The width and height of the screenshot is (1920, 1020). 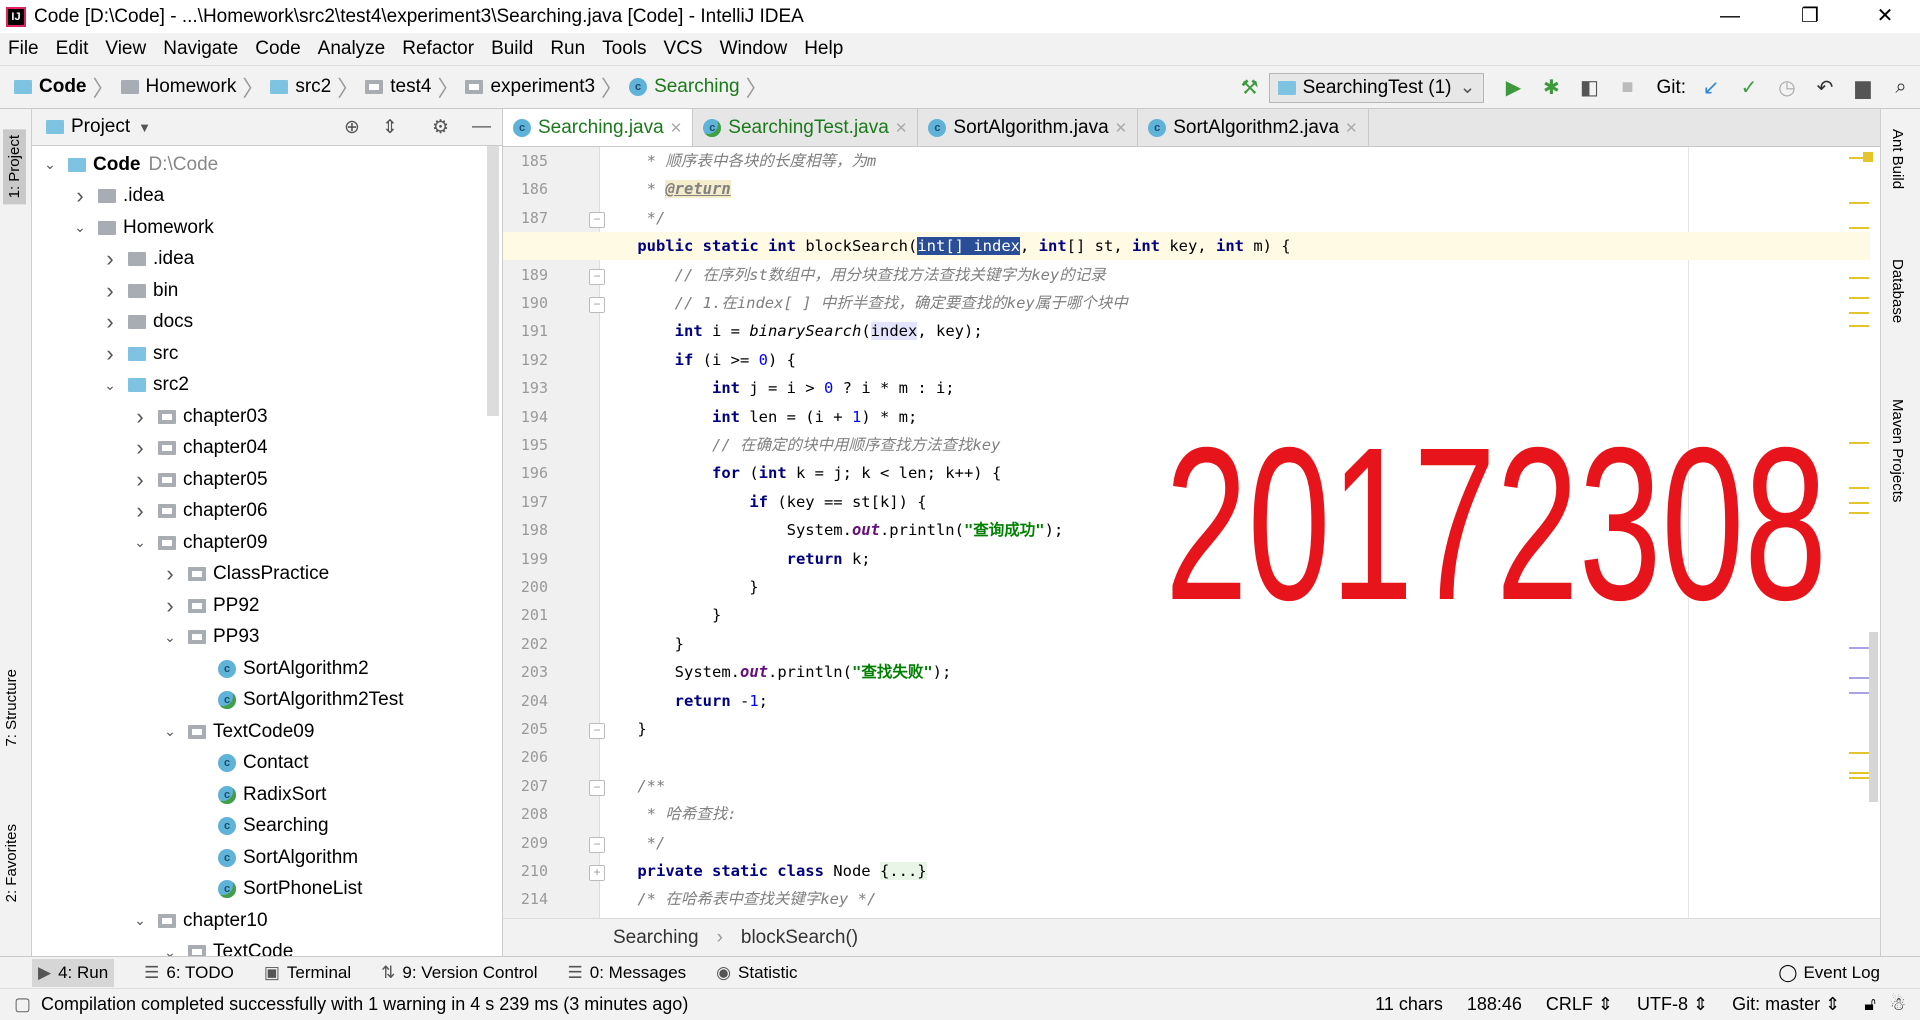 What do you see at coordinates (198, 448) in the screenshot?
I see `tree-item: › chapter04` at bounding box center [198, 448].